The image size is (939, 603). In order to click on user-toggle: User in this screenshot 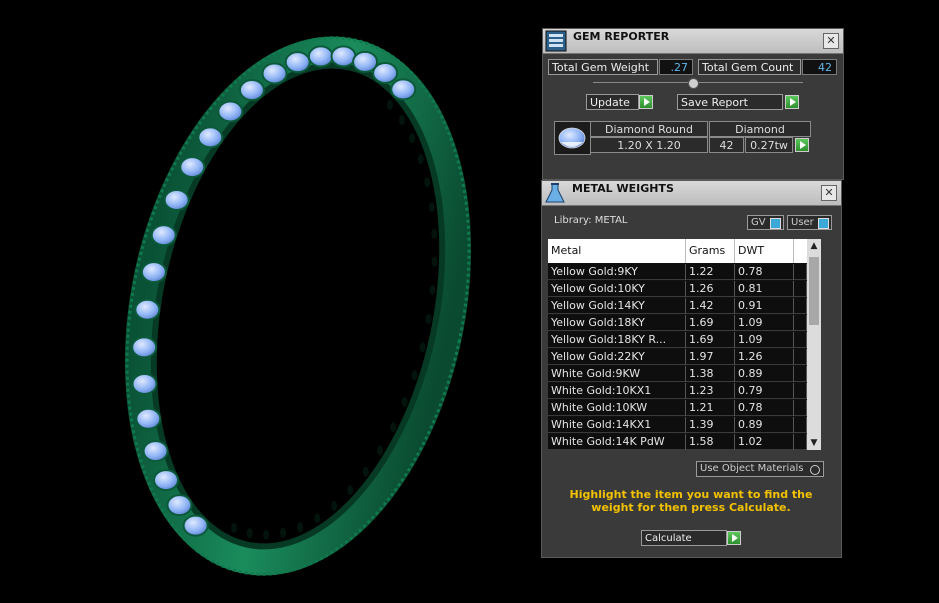, I will do `click(809, 222)`.